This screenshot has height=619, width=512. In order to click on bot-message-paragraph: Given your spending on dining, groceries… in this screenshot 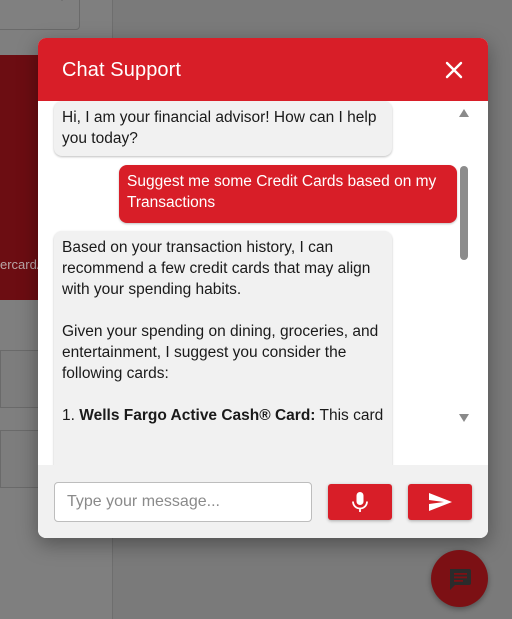, I will do `click(220, 352)`.